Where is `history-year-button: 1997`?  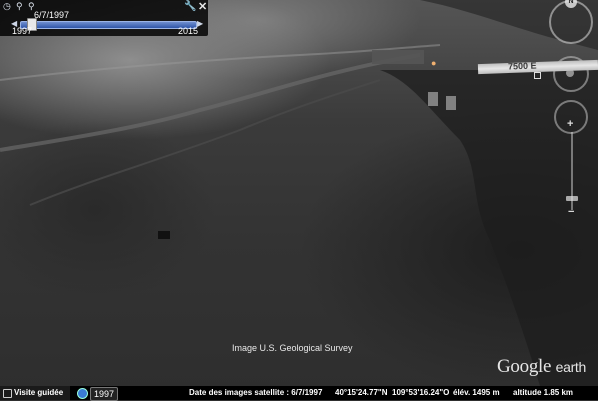
history-year-button: 1997 is located at coordinates (104, 394).